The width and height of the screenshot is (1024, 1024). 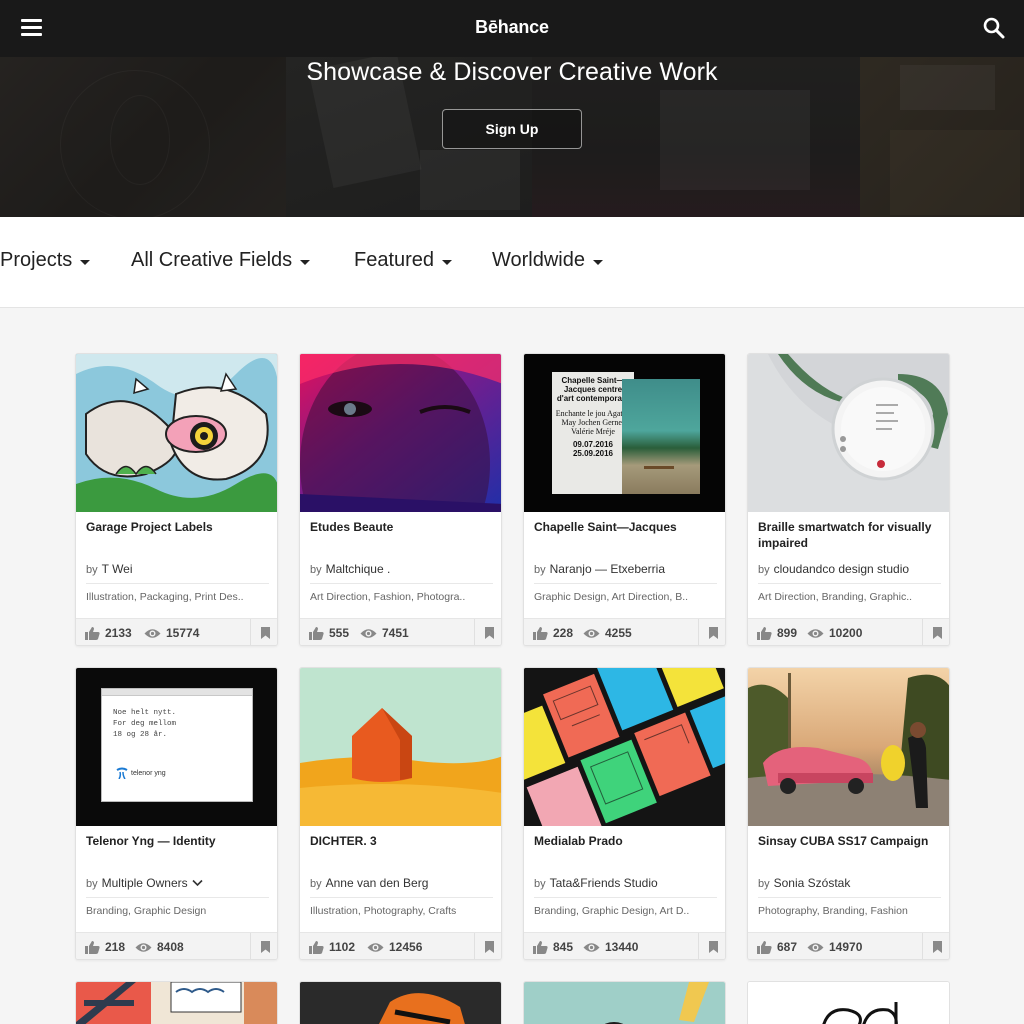 What do you see at coordinates (177, 841) in the screenshot?
I see `project-title: Telenor Yng — Identity` at bounding box center [177, 841].